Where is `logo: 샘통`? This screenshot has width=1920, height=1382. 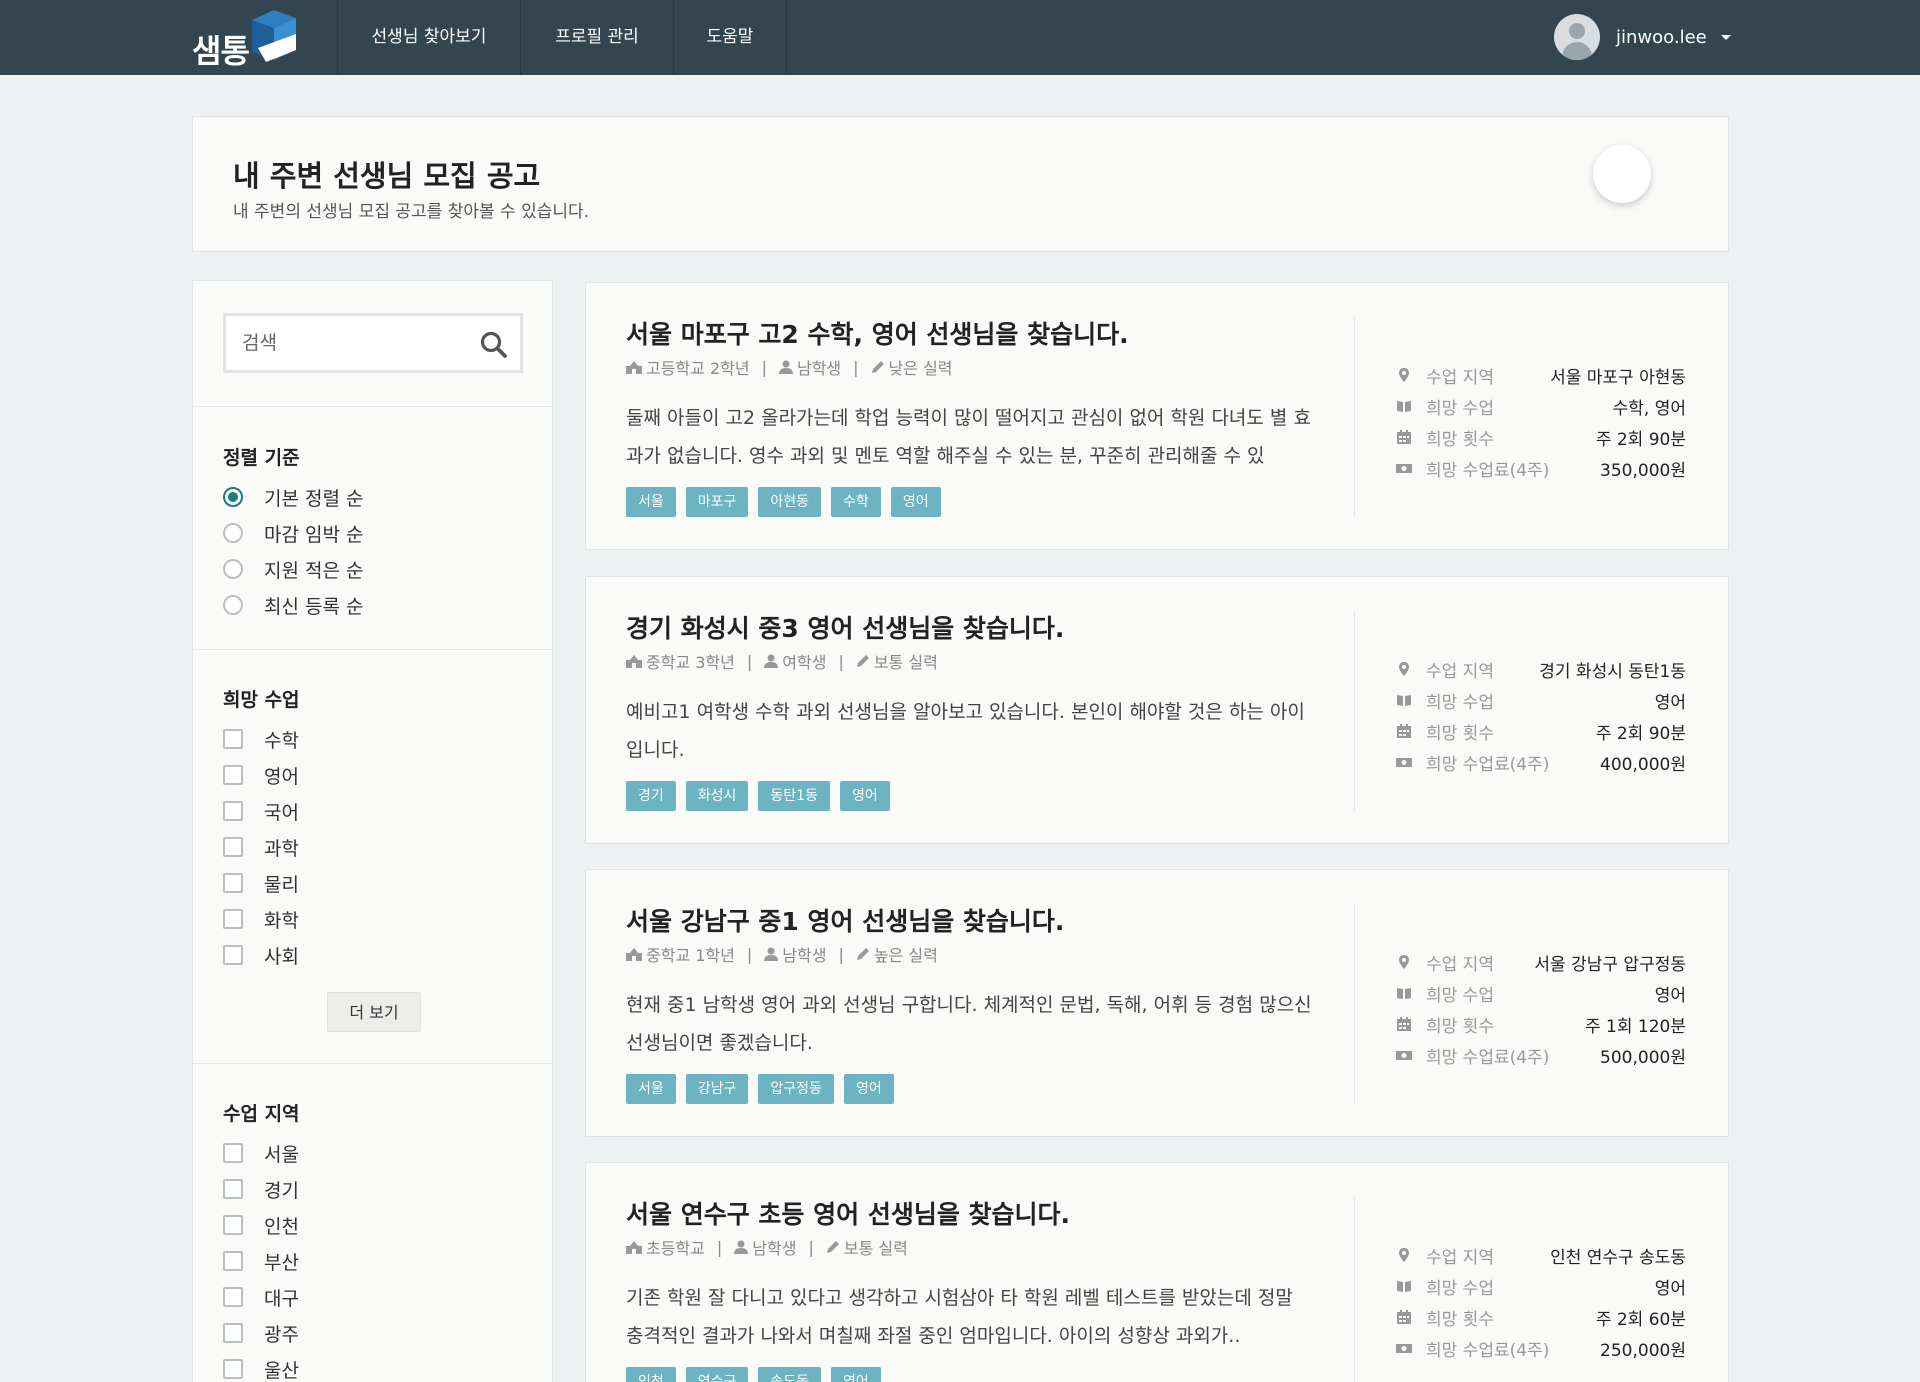
logo: 샘통 is located at coordinates (244, 39).